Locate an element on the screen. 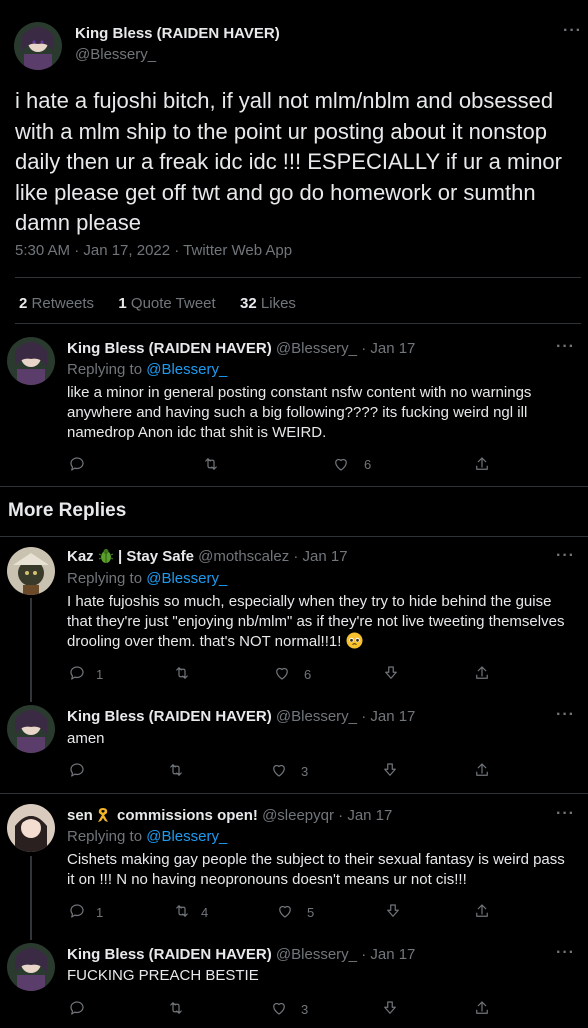  quotes-stat: 1 Quote Tweet is located at coordinates (166, 303).